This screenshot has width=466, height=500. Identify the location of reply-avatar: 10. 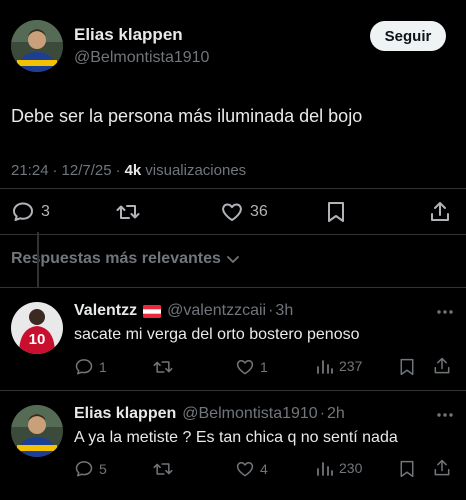
(37, 328).